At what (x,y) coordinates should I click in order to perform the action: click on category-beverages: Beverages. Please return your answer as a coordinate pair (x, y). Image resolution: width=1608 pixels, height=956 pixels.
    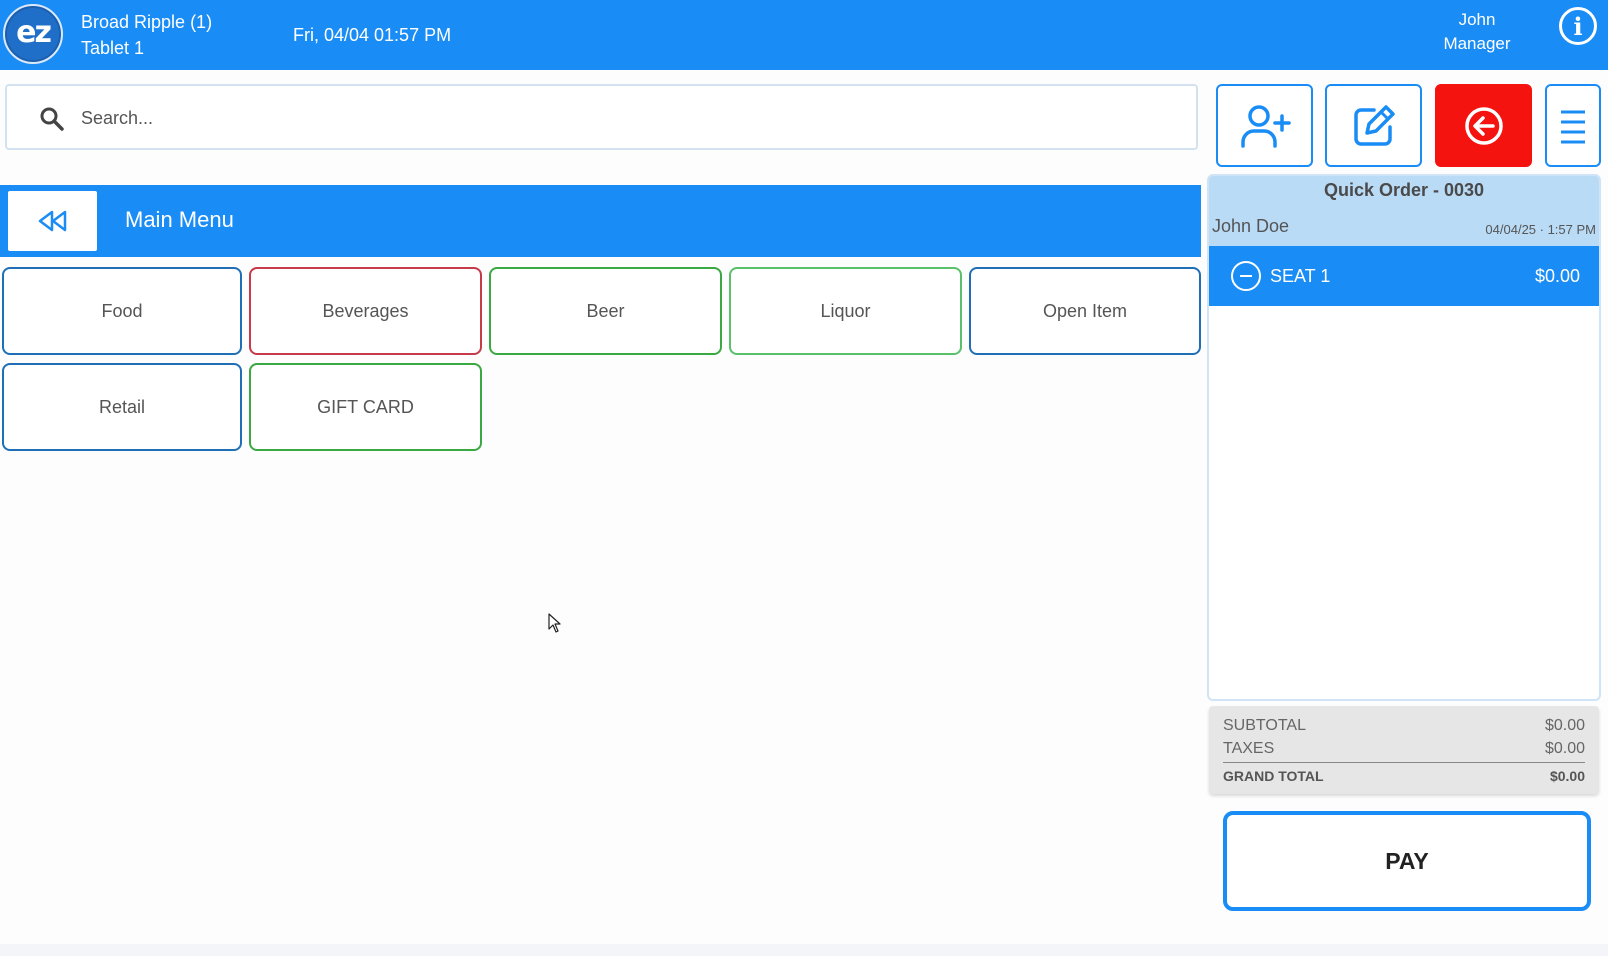
    Looking at the image, I should click on (365, 311).